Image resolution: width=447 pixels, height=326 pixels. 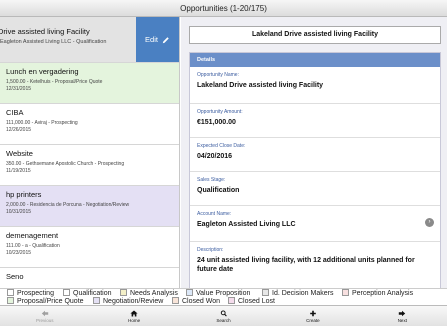 I want to click on field-label: Opportunity Name:, so click(x=218, y=75).